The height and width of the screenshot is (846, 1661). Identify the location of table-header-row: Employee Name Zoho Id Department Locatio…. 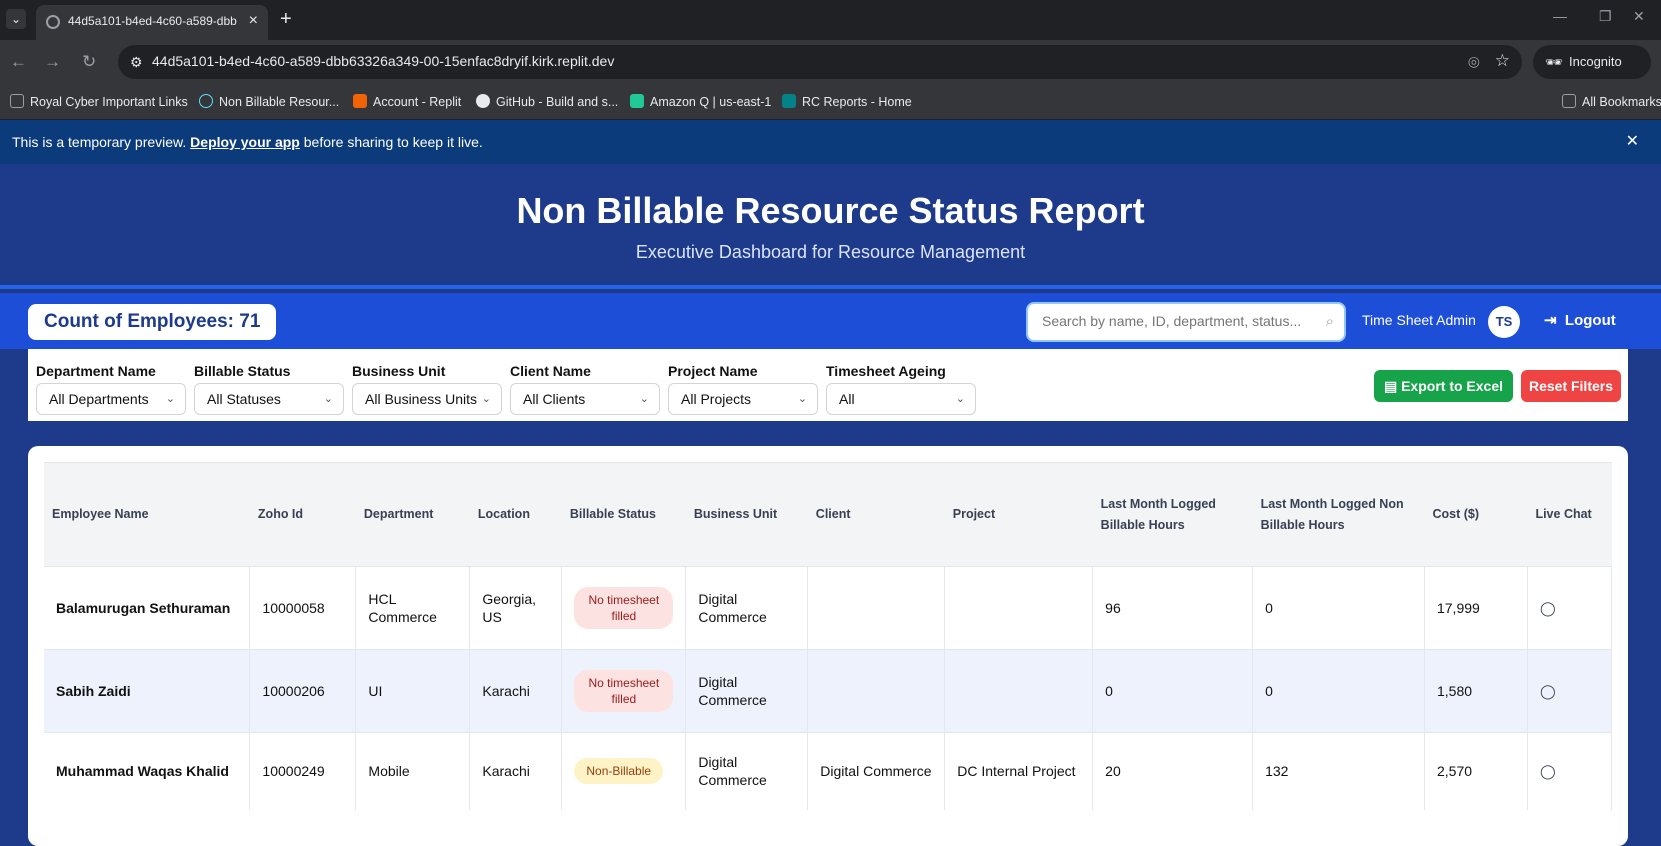
(828, 514).